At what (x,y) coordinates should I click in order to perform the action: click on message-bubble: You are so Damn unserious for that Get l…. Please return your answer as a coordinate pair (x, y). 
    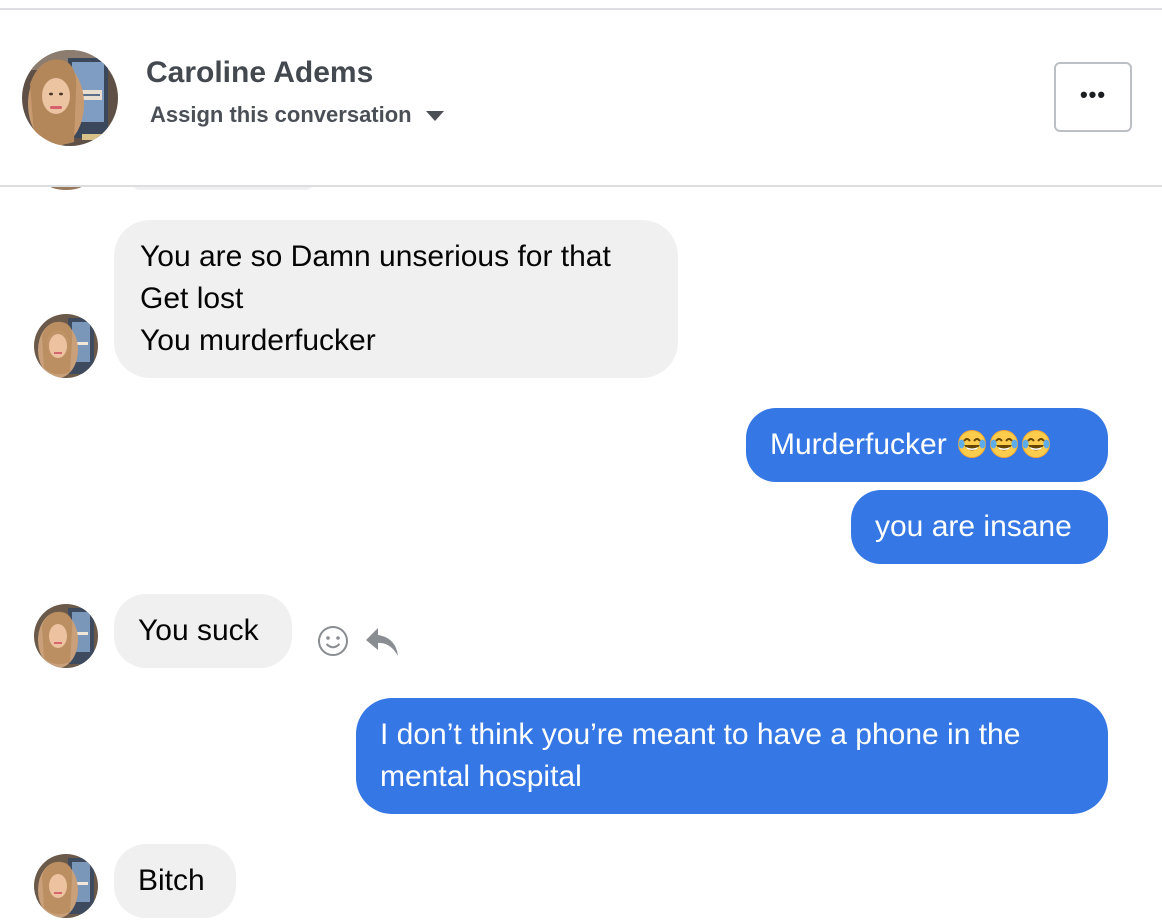
    Looking at the image, I should click on (396, 299).